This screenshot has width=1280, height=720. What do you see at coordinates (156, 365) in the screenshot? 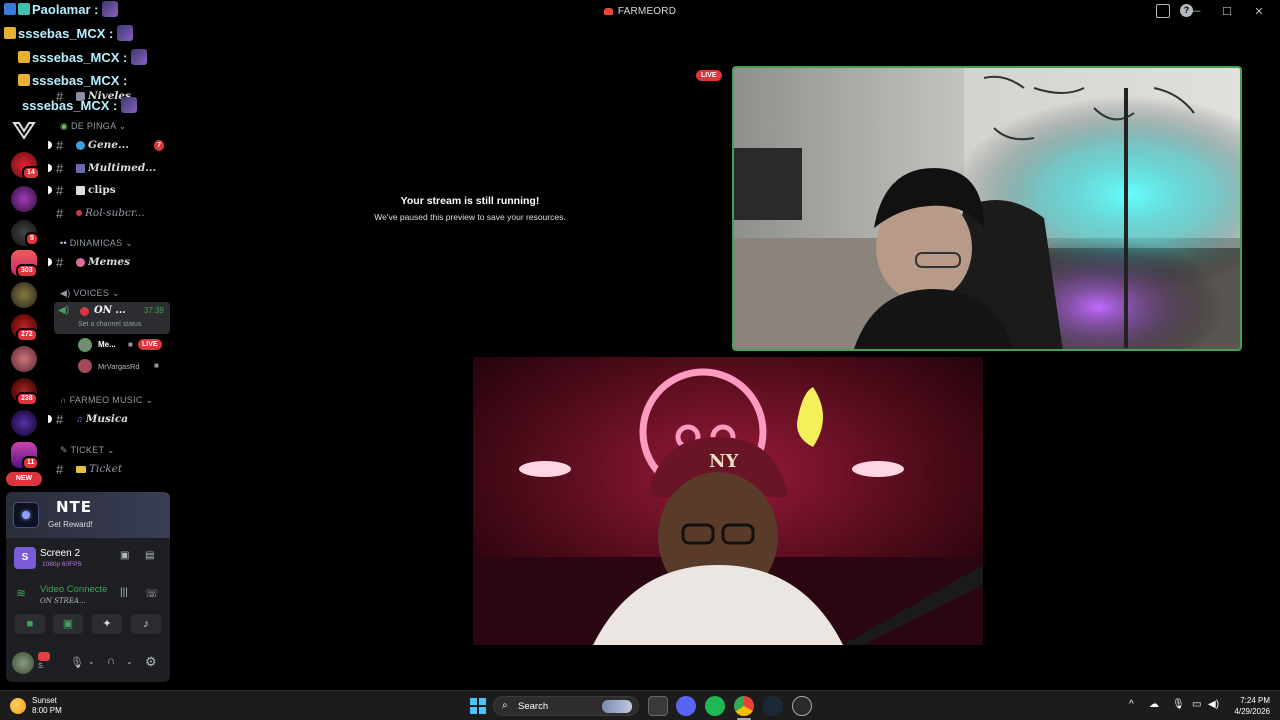
I see `camera-icon: ■` at bounding box center [156, 365].